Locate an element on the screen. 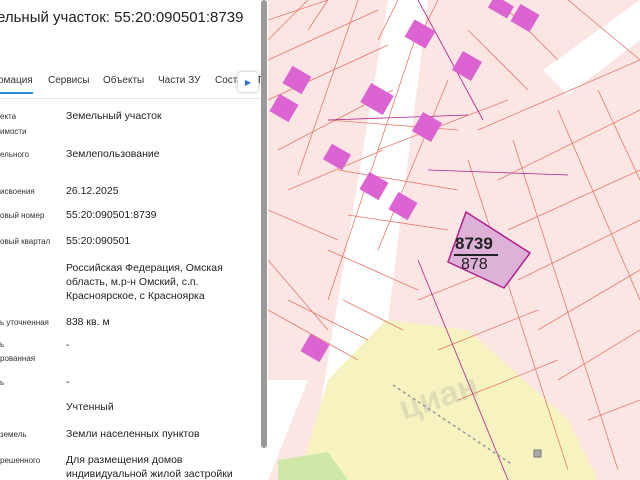  prop-value-kind: Землепользование is located at coordinates (113, 154).